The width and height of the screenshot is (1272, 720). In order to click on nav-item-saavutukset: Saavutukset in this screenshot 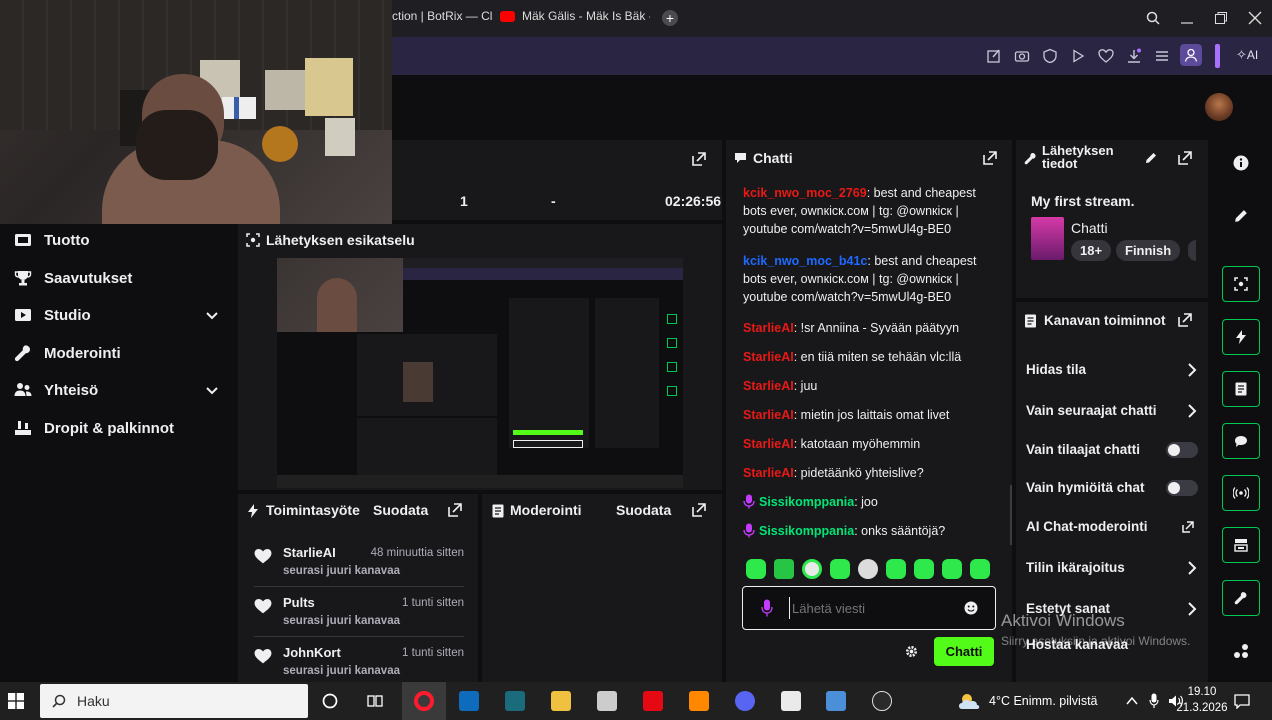, I will do `click(117, 278)`.